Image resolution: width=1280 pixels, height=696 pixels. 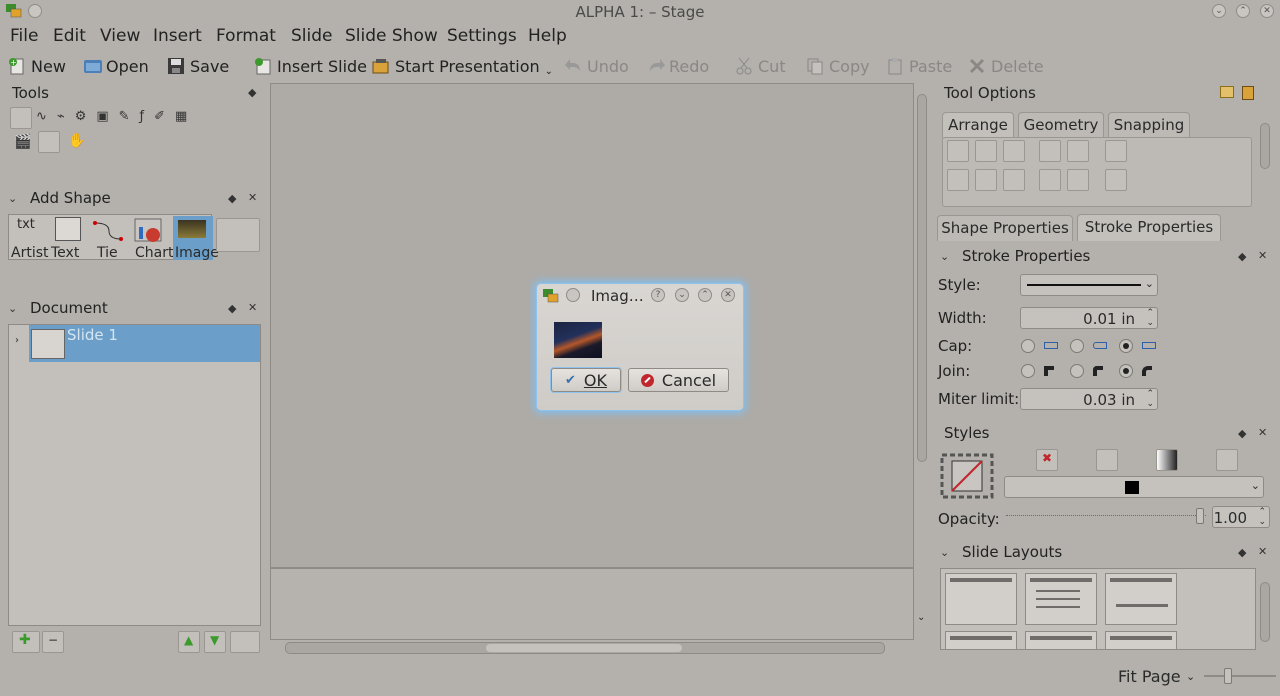 What do you see at coordinates (1014, 180) in the screenshot?
I see `align-bottom-icon` at bounding box center [1014, 180].